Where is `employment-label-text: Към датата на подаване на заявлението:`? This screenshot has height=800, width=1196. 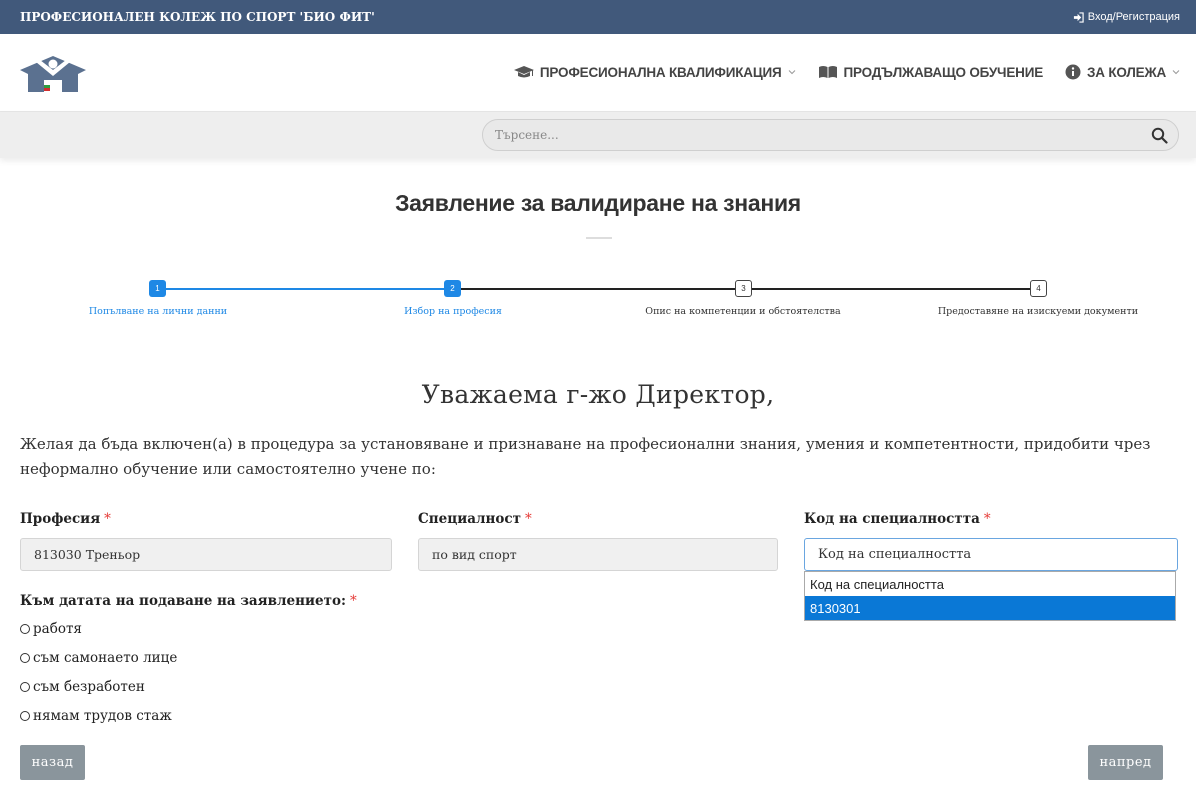
employment-label-text: Към датата на подаване на заявлението: is located at coordinates (183, 601).